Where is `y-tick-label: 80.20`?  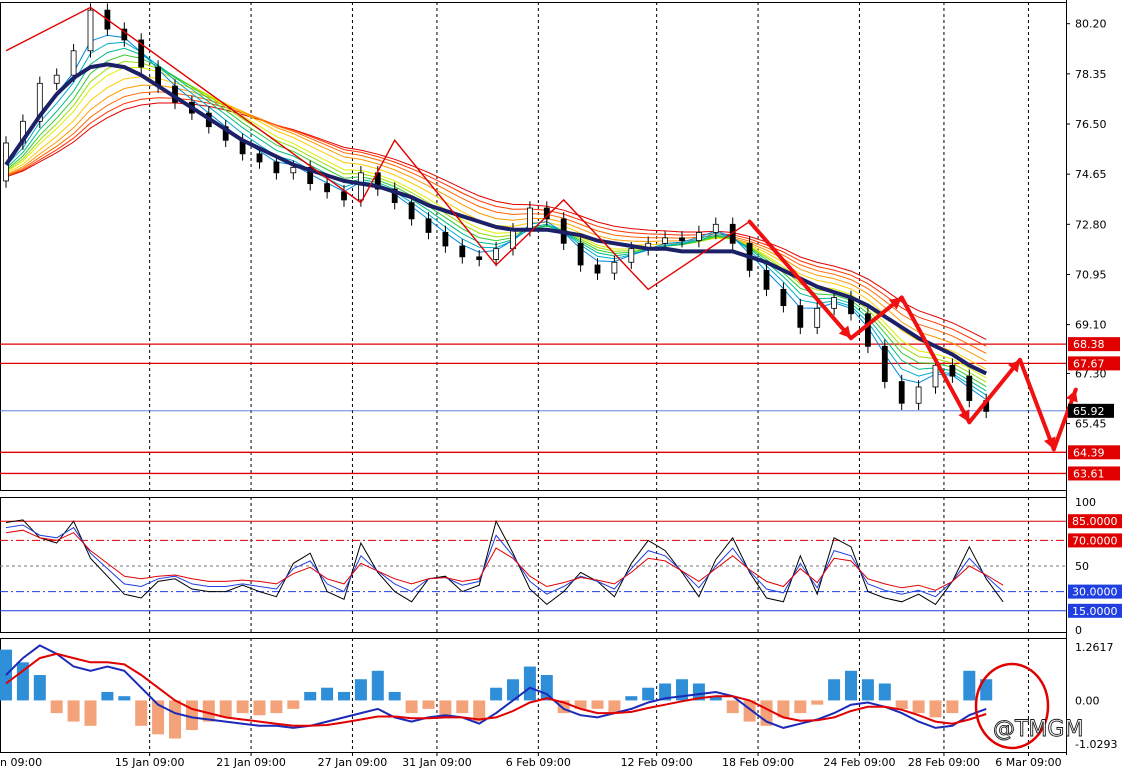 y-tick-label: 80.20 is located at coordinates (1091, 24).